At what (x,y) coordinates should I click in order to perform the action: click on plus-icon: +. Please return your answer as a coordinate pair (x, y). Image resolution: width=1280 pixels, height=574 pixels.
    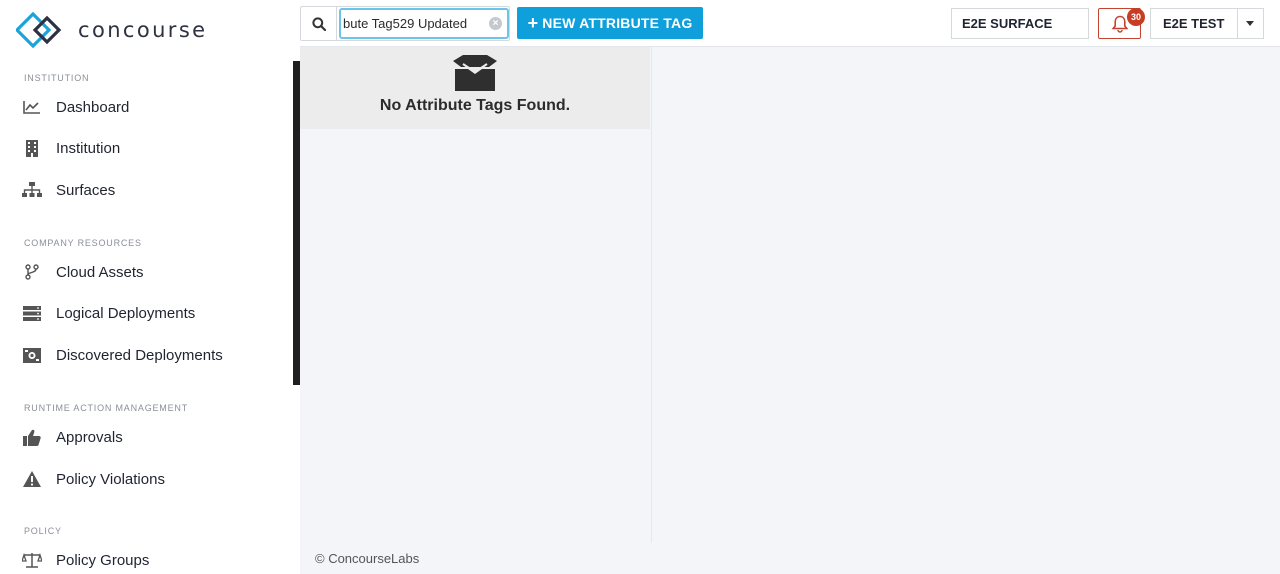
    Looking at the image, I should click on (533, 23).